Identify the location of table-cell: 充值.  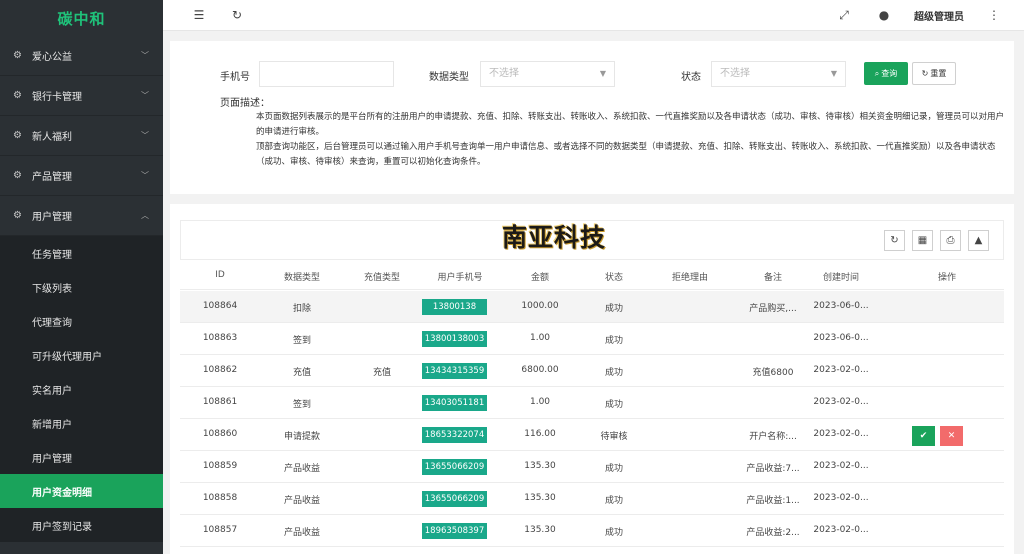
(302, 373).